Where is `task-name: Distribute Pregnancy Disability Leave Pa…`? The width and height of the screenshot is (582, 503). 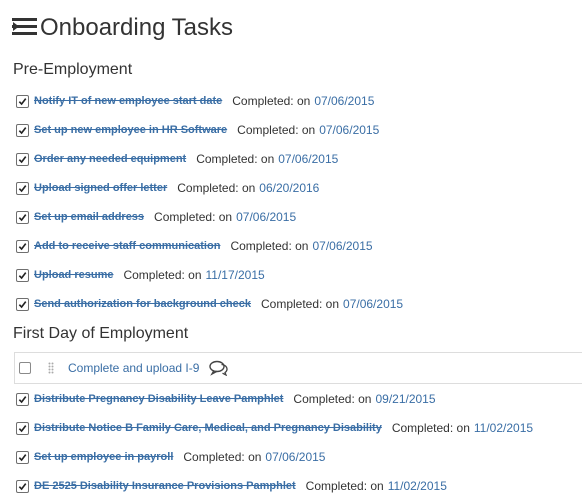 task-name: Distribute Pregnancy Disability Leave Pa… is located at coordinates (158, 399).